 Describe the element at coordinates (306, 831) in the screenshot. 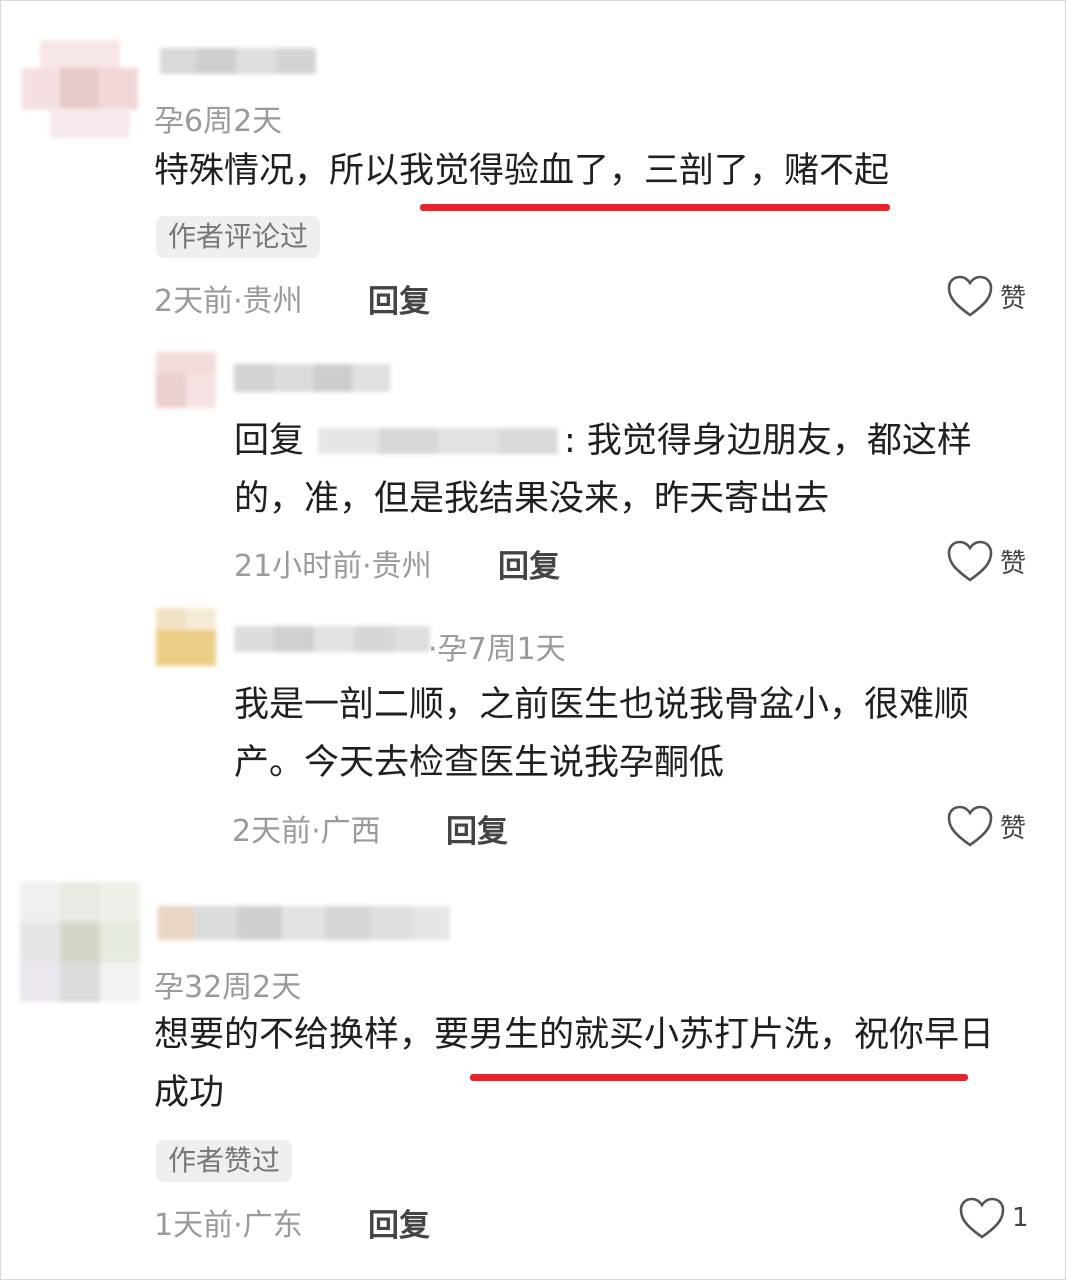

I see `time-location: 2天前·广西` at that location.